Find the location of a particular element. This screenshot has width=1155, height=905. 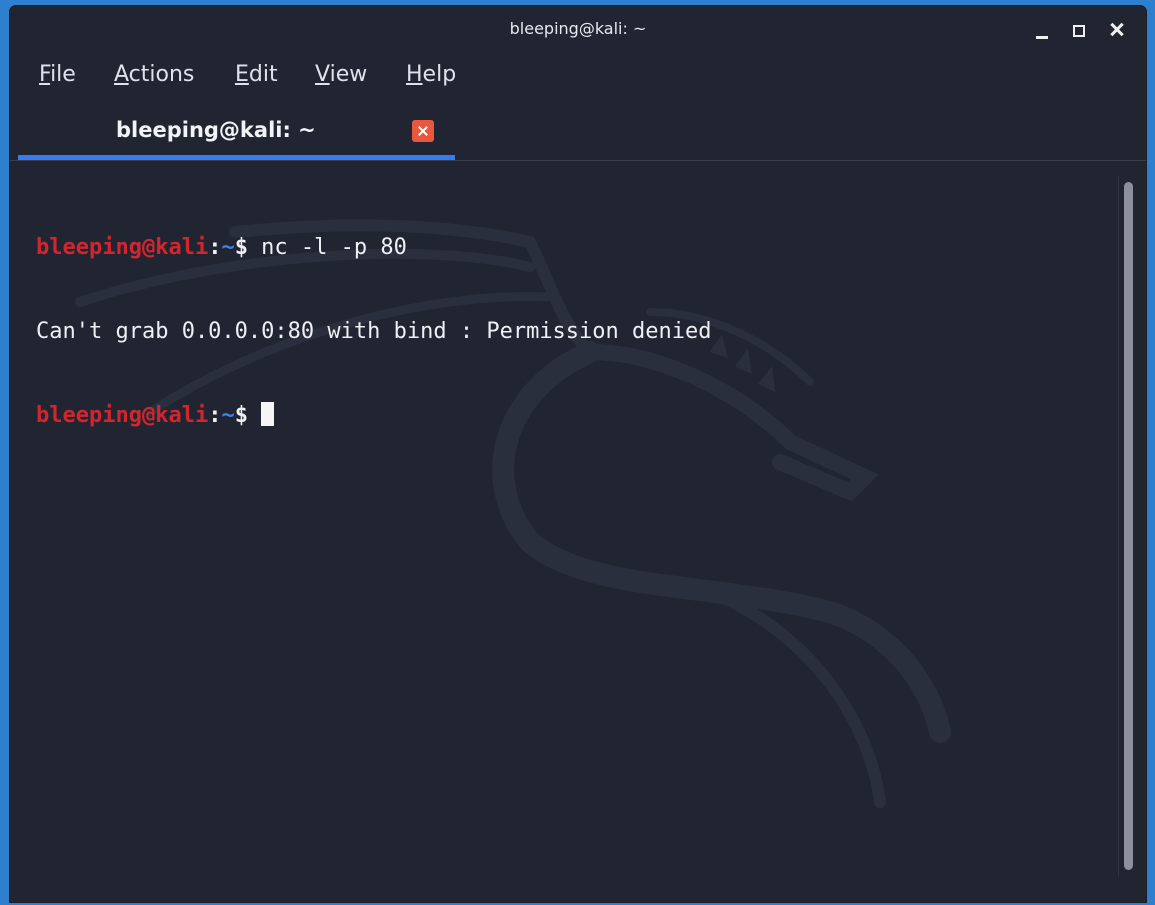

menu-bar: File Actions Edit View Help is located at coordinates (578, 78).